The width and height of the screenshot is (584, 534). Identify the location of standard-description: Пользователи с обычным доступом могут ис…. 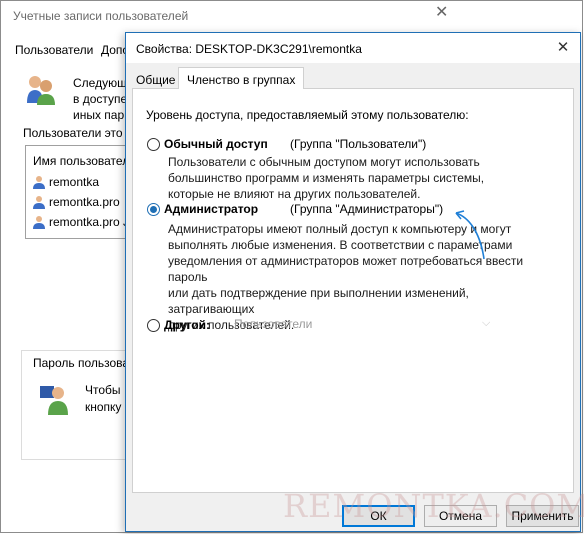
(326, 178).